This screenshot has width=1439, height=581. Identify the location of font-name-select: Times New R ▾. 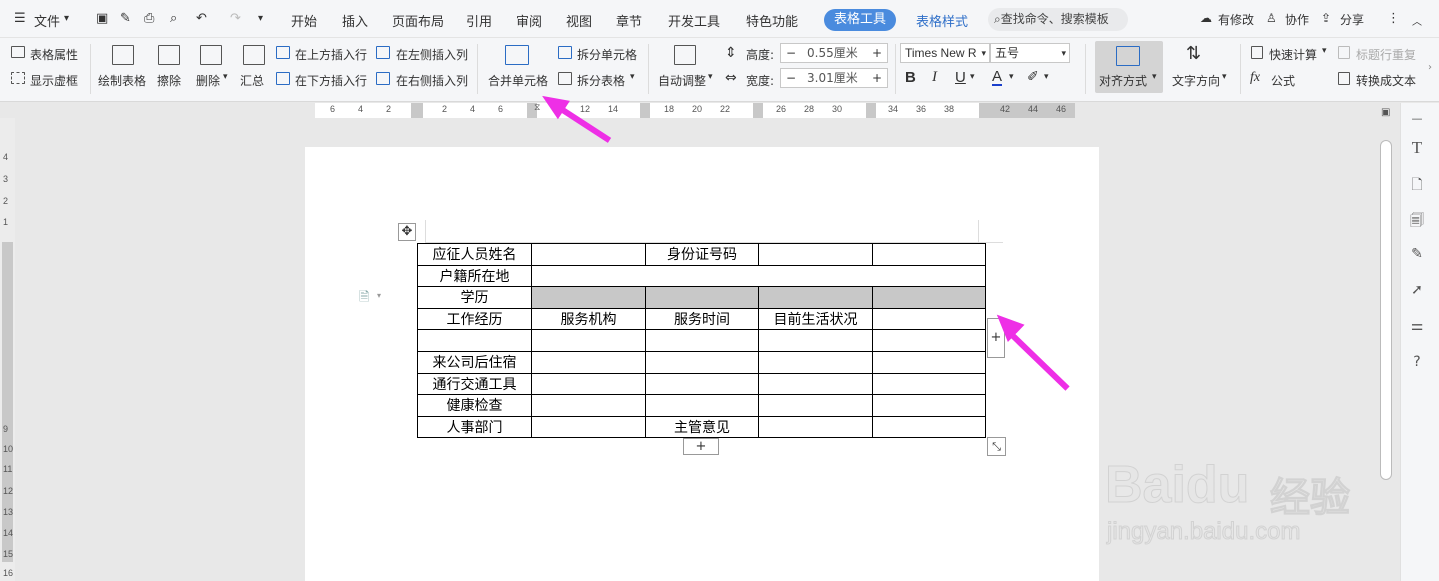
(945, 53).